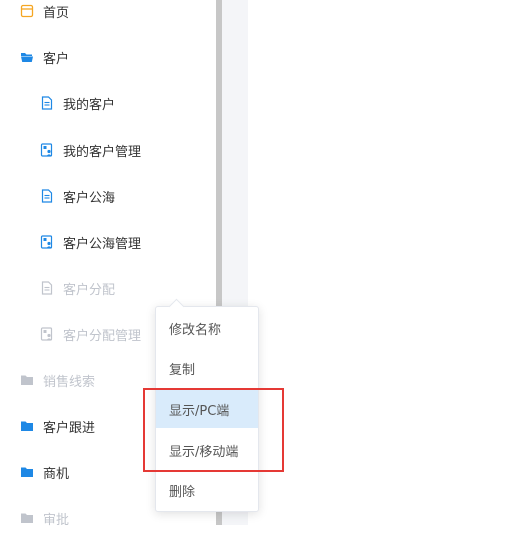 Image resolution: width=519 pixels, height=533 pixels. Describe the element at coordinates (89, 290) in the screenshot. I see `sidebar-item-label: 客户分配` at that location.